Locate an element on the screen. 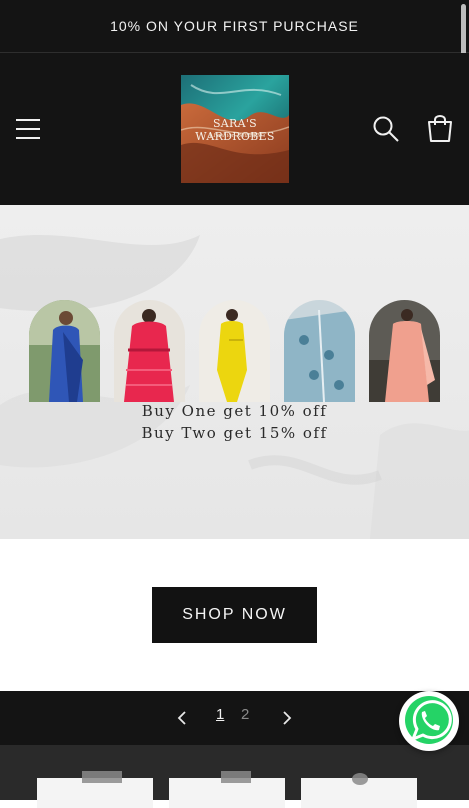 Image resolution: width=469 pixels, height=808 pixels. next-slide-button is located at coordinates (287, 718).